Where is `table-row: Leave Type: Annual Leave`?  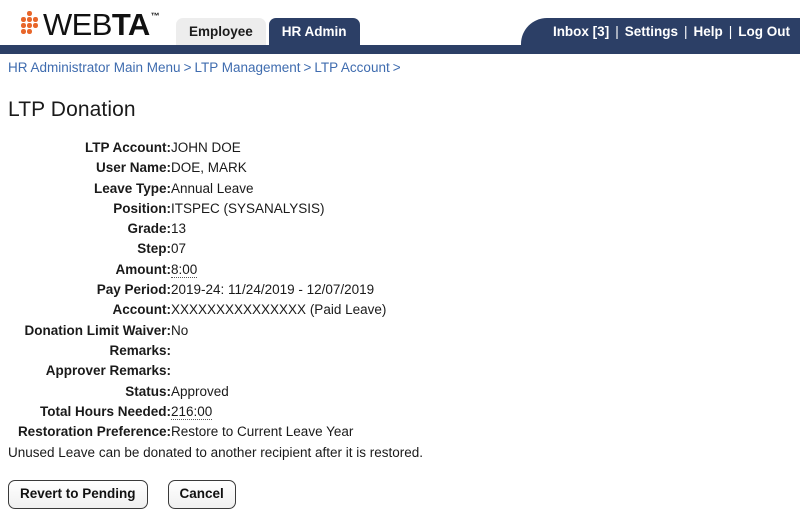 table-row: Leave Type: Annual Leave is located at coordinates (197, 189).